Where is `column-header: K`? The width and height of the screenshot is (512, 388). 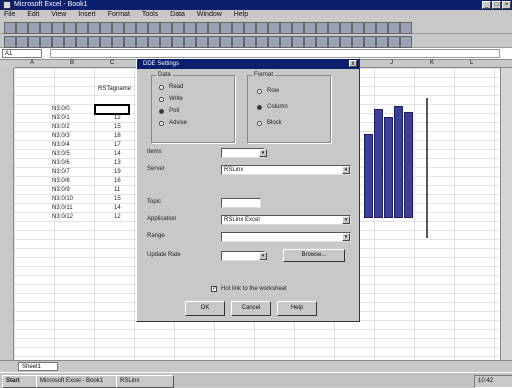
column-header: K is located at coordinates (432, 63).